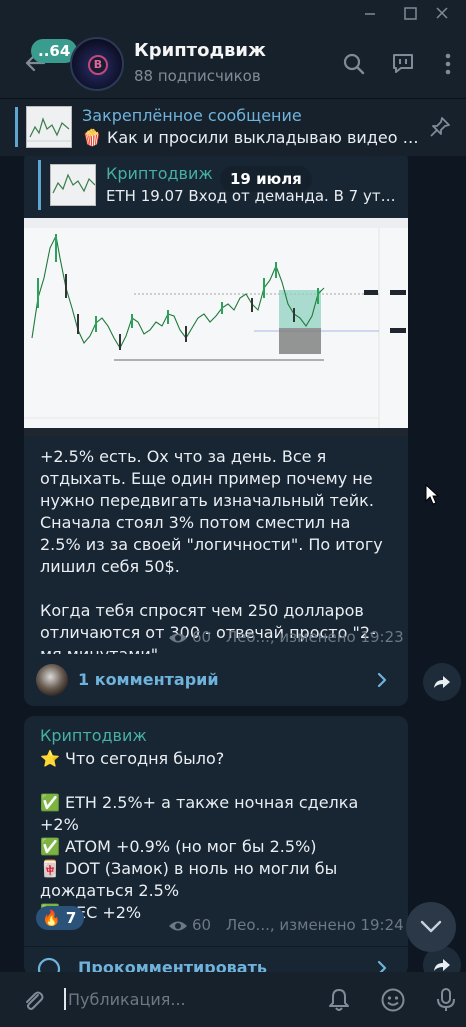  I want to click on comments-label: 1 комментарий, so click(148, 679).